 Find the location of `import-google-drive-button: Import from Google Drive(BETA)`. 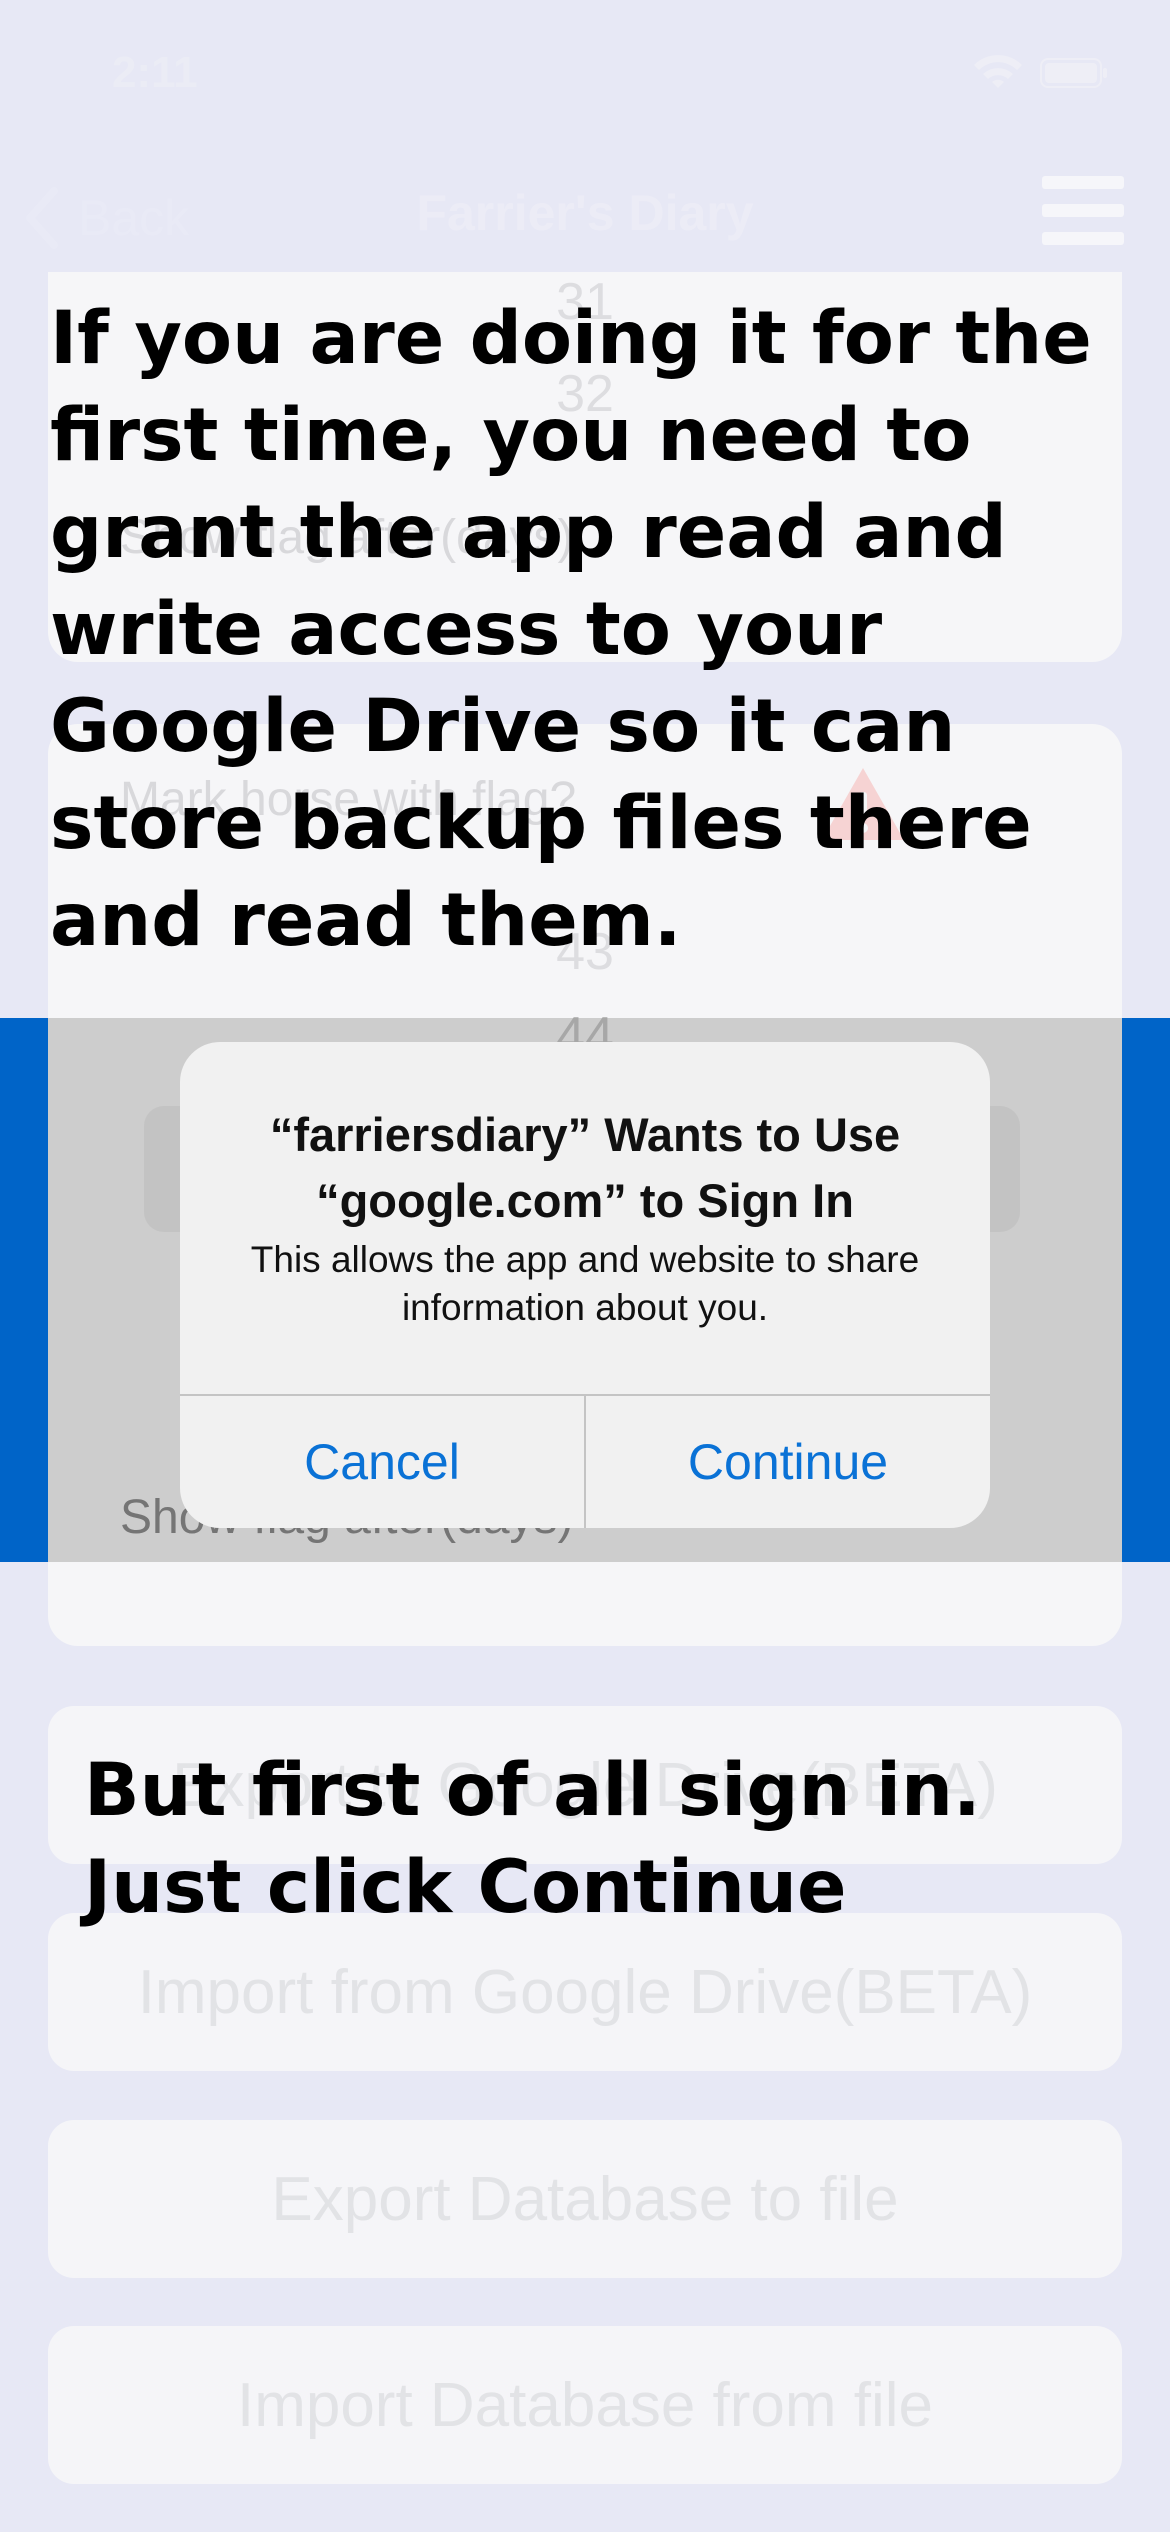

import-google-drive-button: Import from Google Drive(BETA) is located at coordinates (585, 1992).